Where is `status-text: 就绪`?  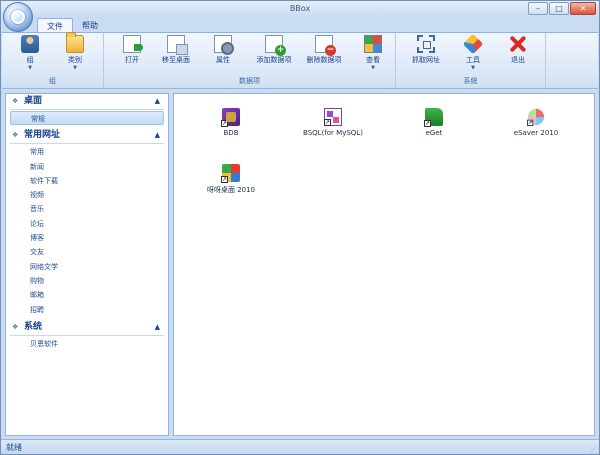 status-text: 就绪 is located at coordinates (14, 447).